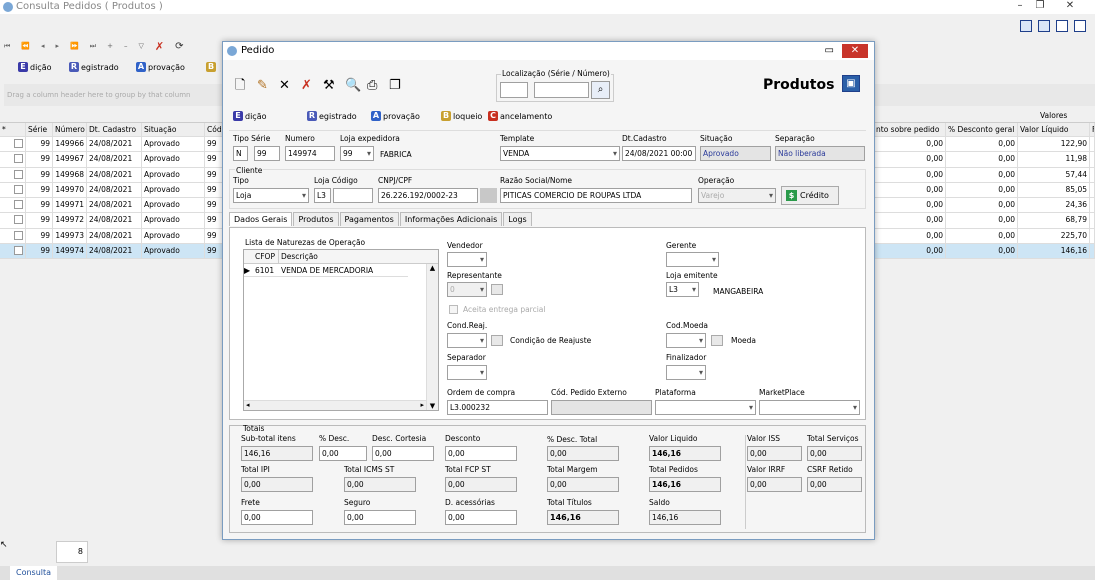 This screenshot has height=580, width=1095. Describe the element at coordinates (329, 86) in the screenshot. I see `tools-icon: ⚒` at that location.